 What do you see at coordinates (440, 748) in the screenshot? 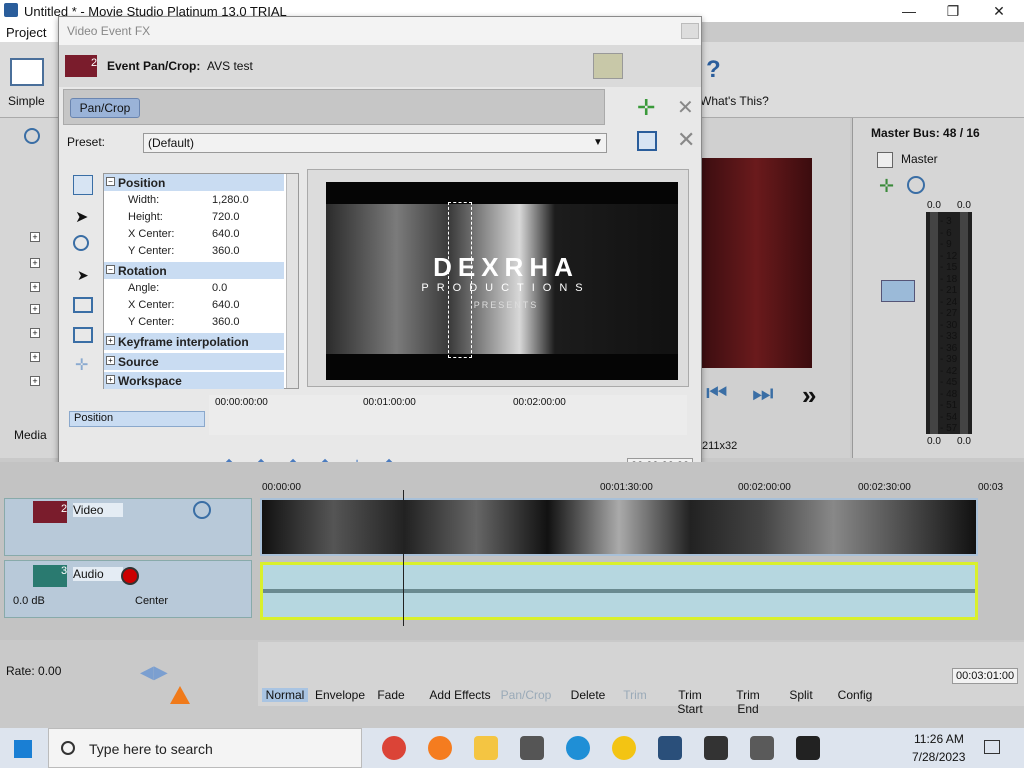
I see `firefox-icon` at bounding box center [440, 748].